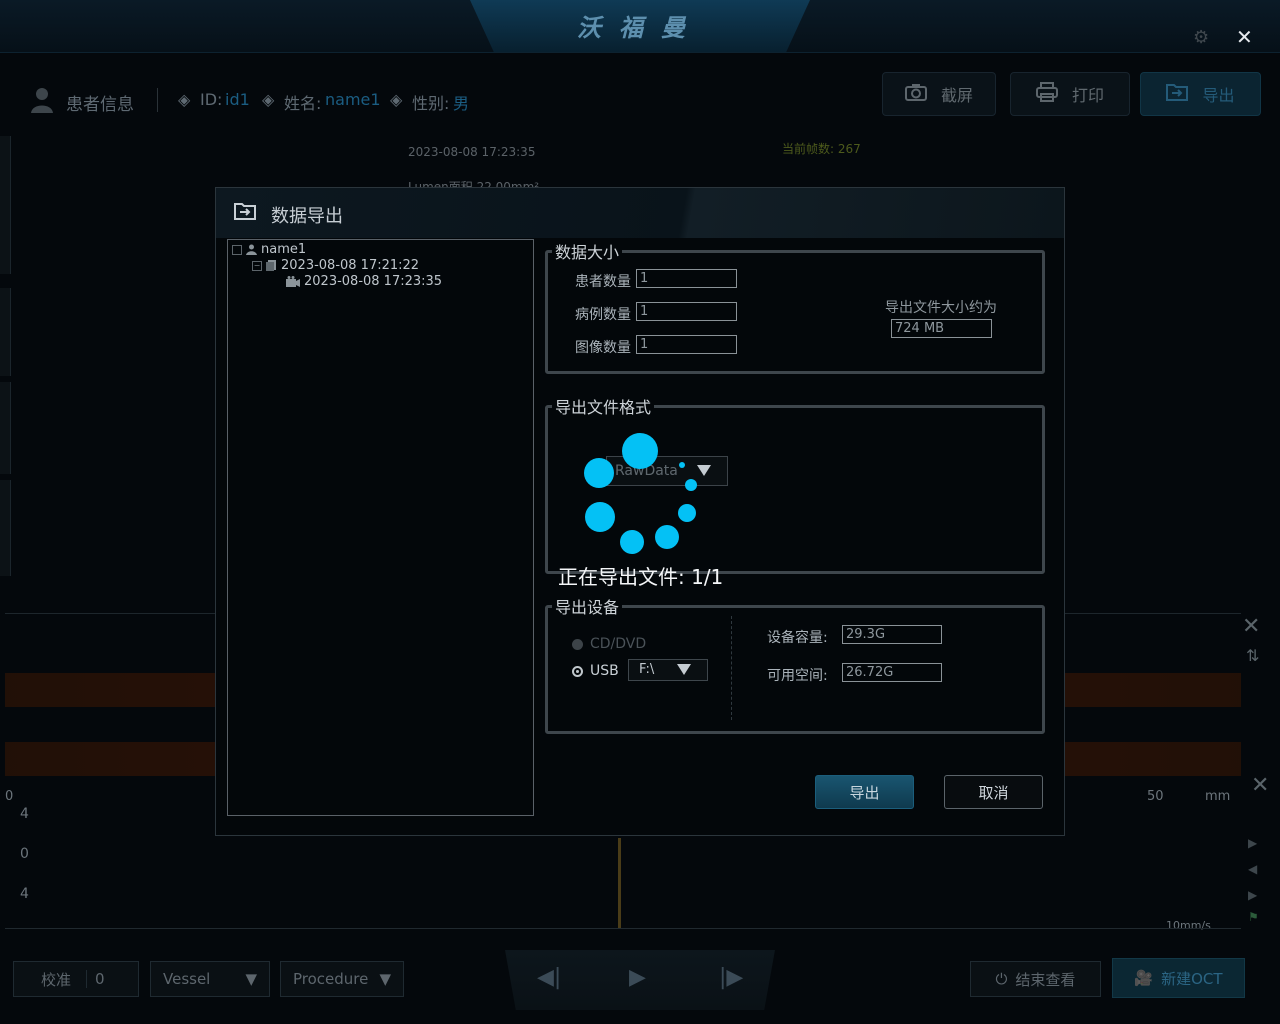  What do you see at coordinates (623, 928) in the screenshot?
I see `lview-baseline` at bounding box center [623, 928].